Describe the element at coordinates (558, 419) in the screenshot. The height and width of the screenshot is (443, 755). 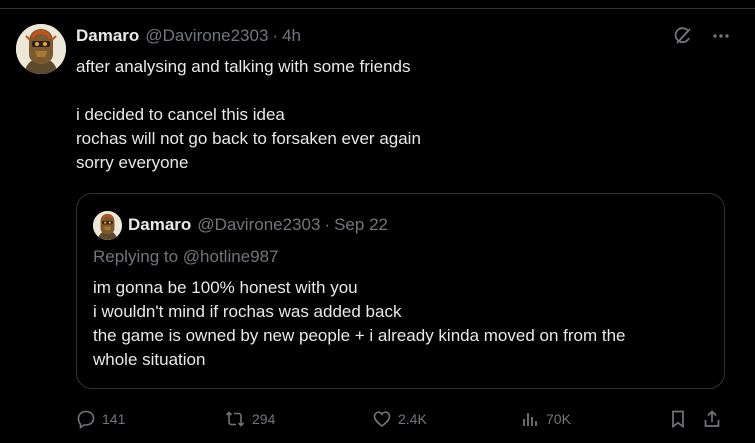
I see `views-count: 70K` at that location.